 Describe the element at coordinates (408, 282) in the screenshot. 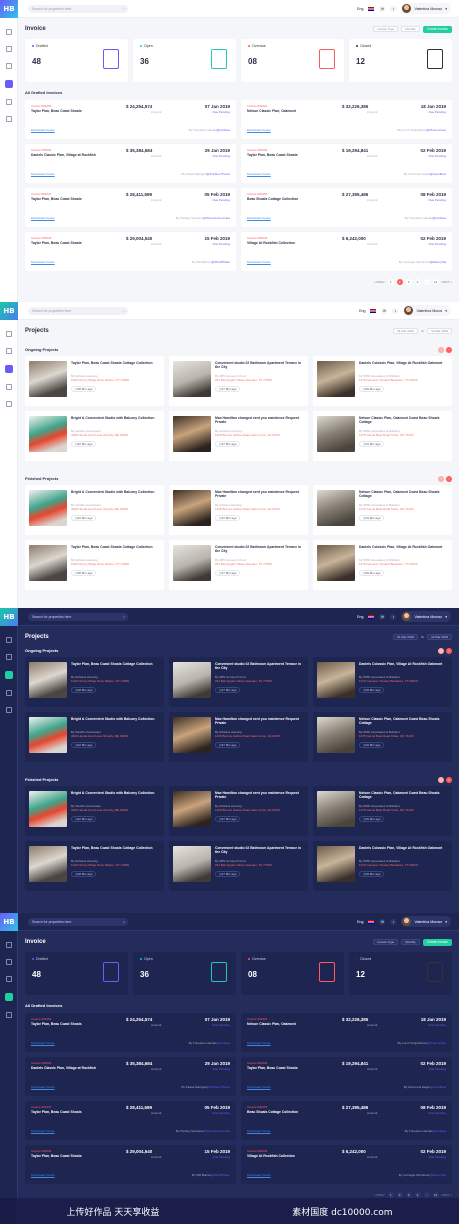

I see `page-button: 3` at that location.